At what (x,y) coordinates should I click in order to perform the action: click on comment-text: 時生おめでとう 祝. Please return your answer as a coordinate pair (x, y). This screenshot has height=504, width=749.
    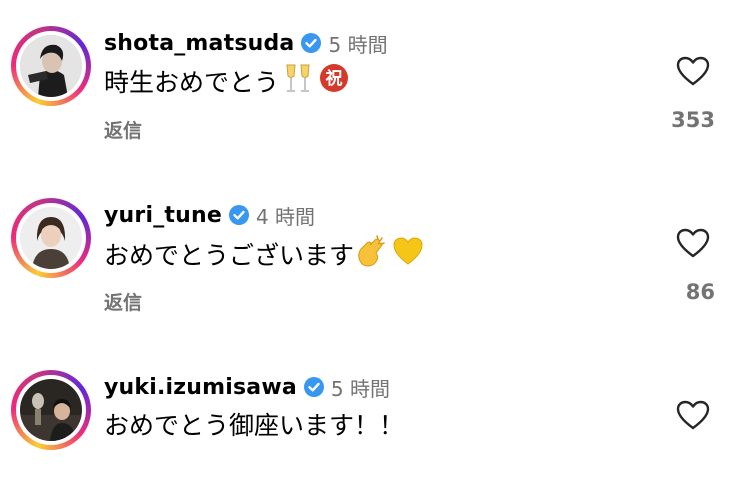
    Looking at the image, I should click on (226, 81).